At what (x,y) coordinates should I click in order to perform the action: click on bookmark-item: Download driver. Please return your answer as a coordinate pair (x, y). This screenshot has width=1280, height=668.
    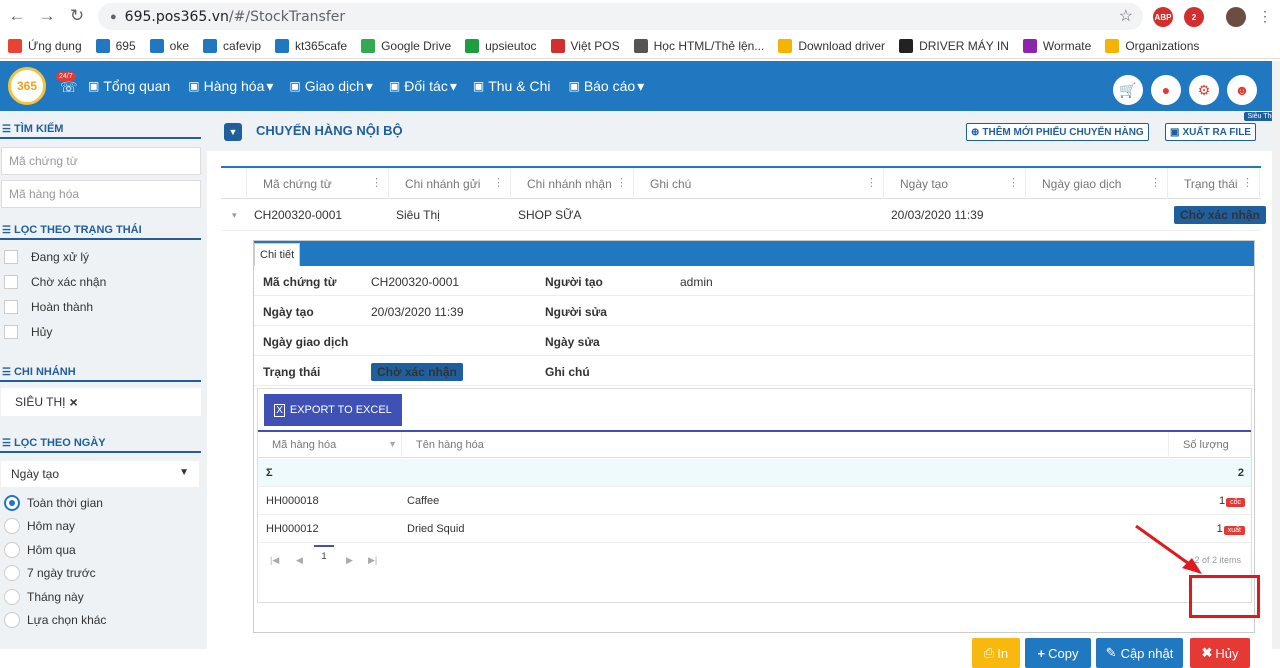
    Looking at the image, I should click on (831, 45).